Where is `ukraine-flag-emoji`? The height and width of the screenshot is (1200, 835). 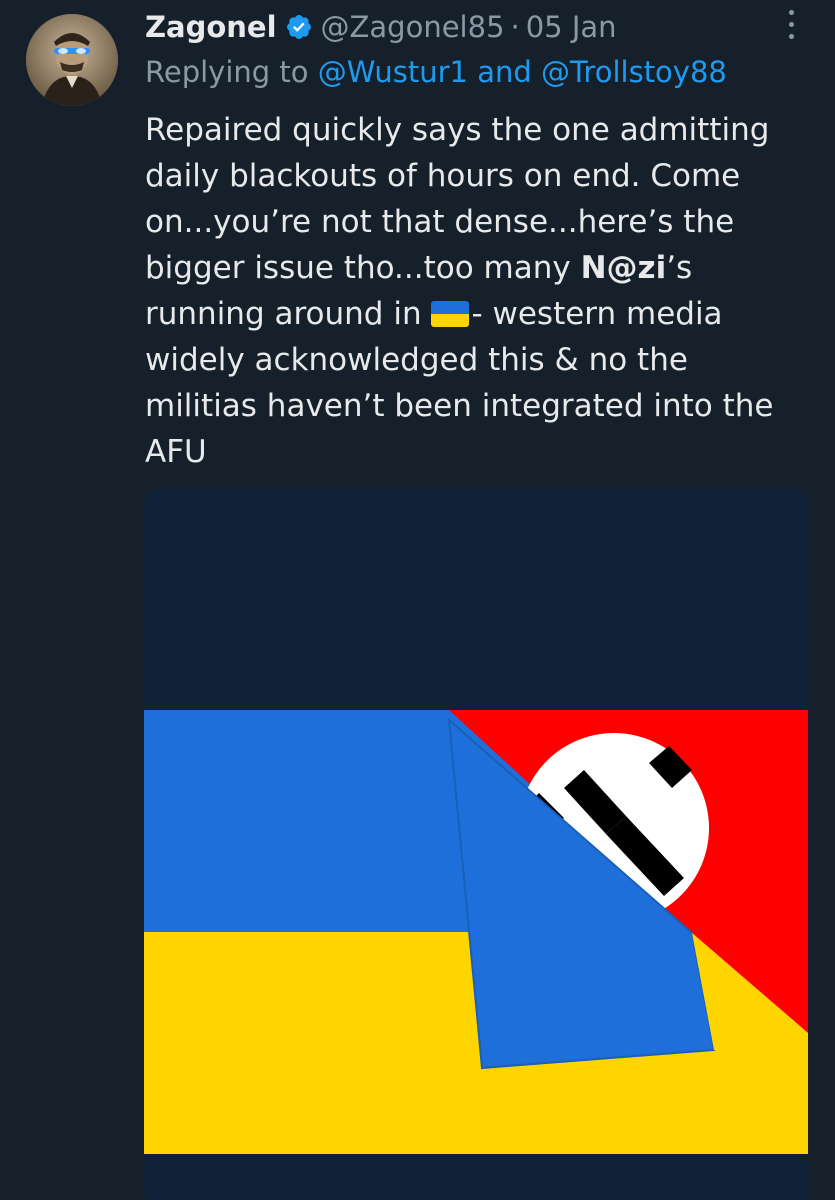 ukraine-flag-emoji is located at coordinates (450, 314).